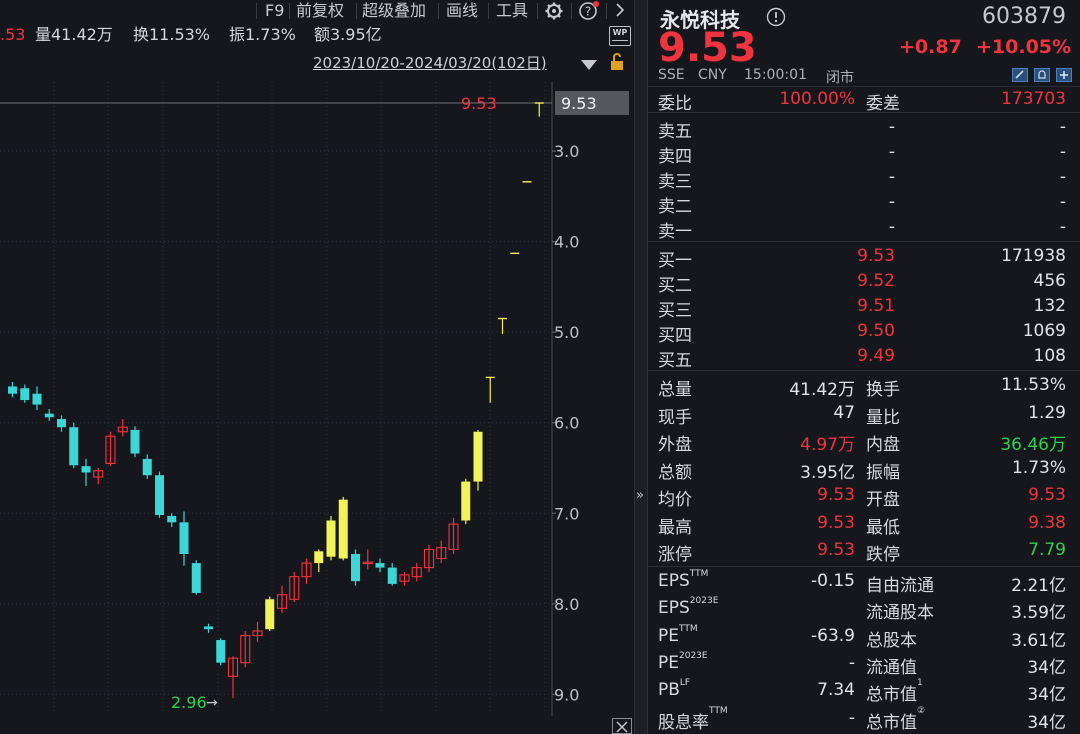 The width and height of the screenshot is (1080, 734). Describe the element at coordinates (1064, 77) in the screenshot. I see `add-watchlist-icon` at that location.